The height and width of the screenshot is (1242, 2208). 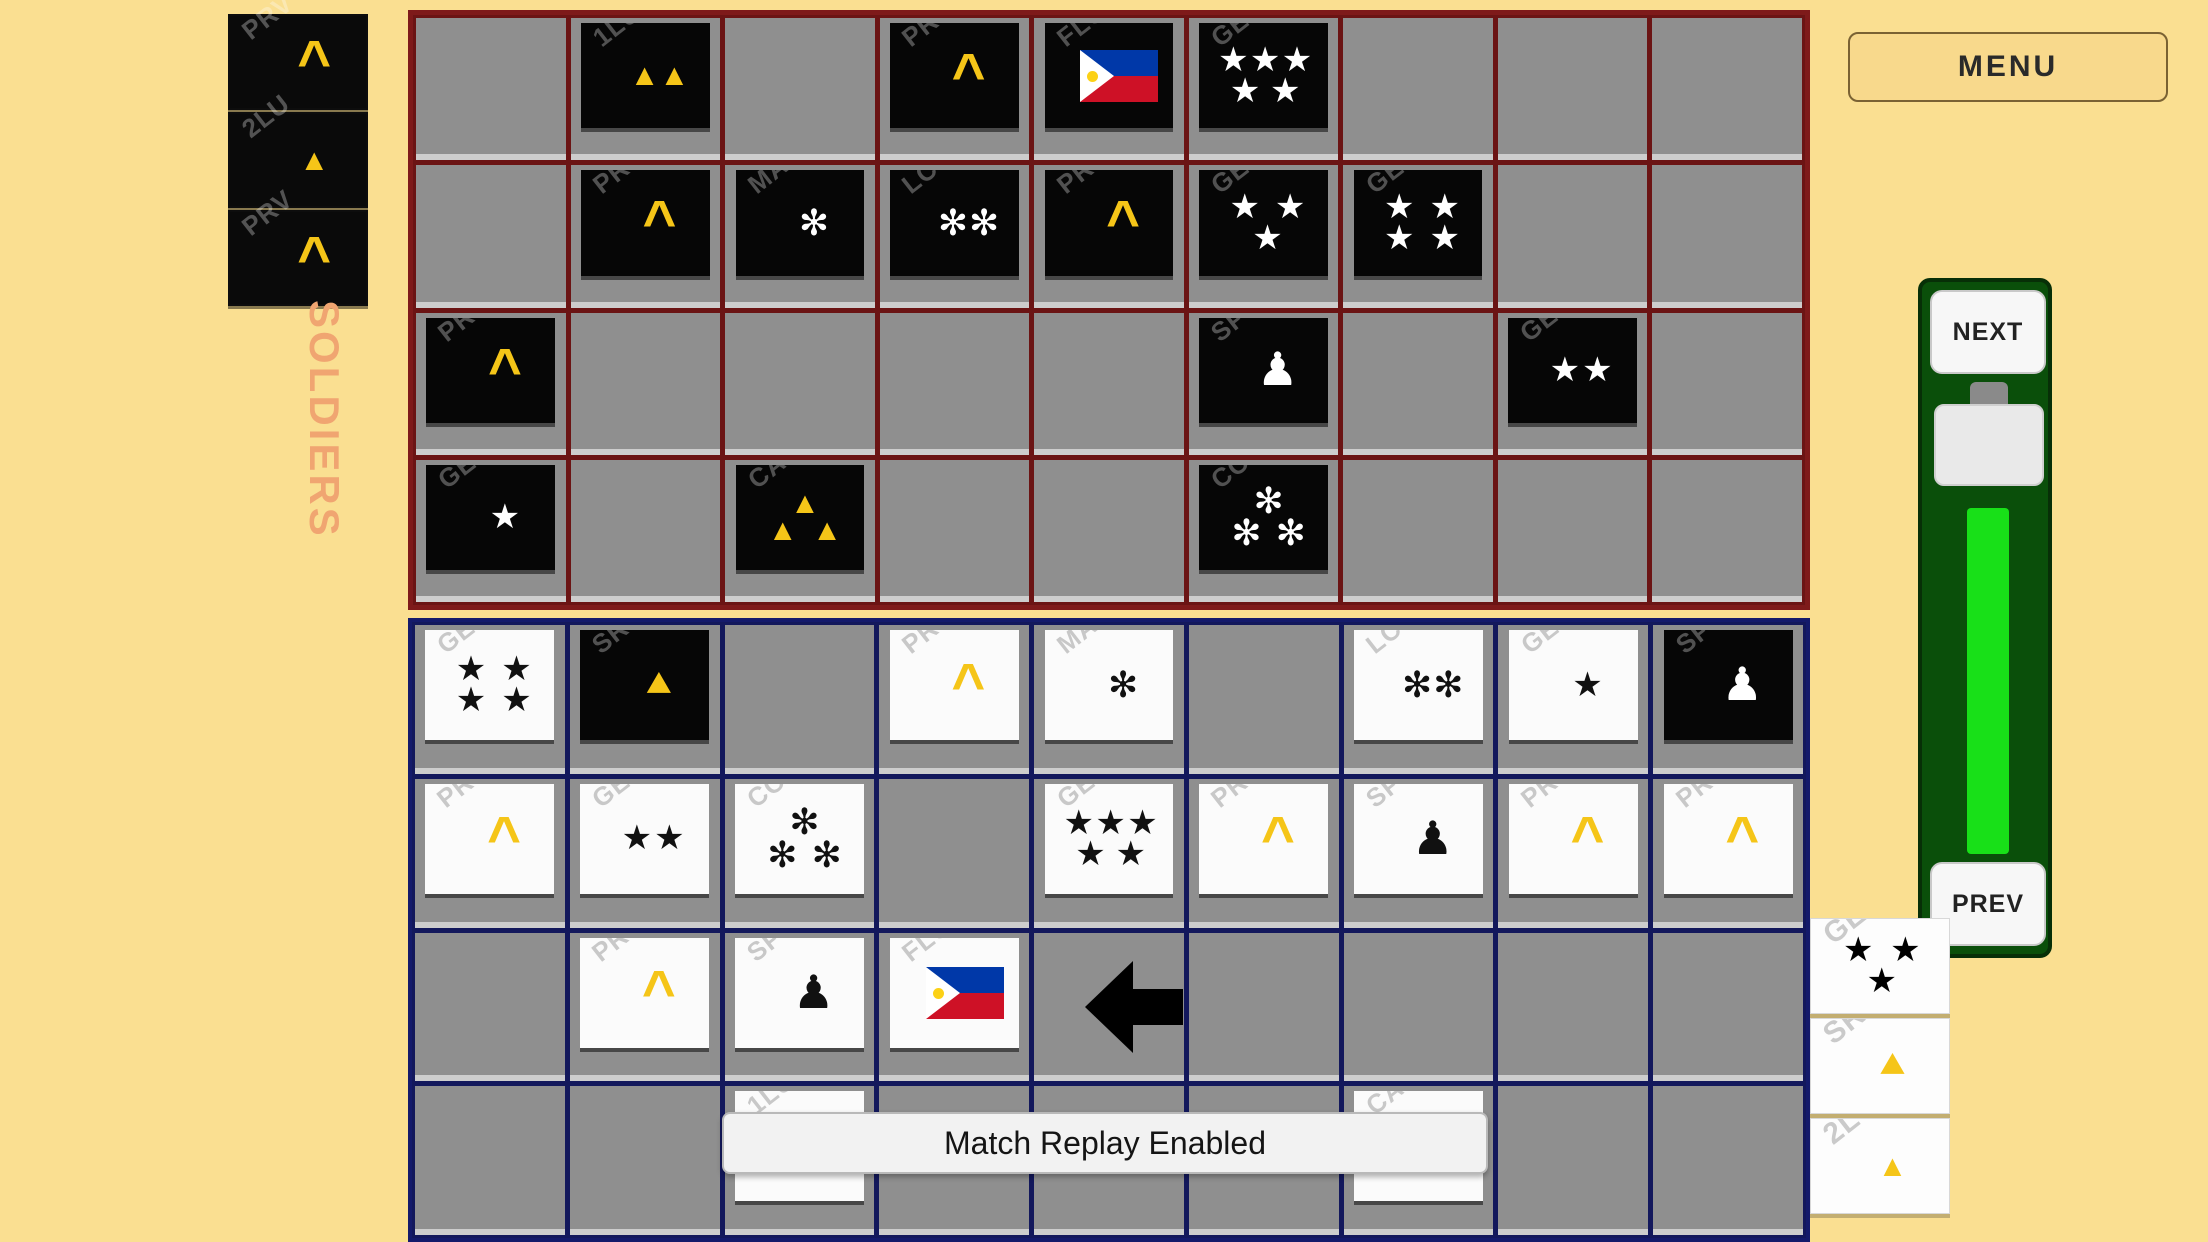 I want to click on piece: GEN★★★, so click(x=1263, y=223).